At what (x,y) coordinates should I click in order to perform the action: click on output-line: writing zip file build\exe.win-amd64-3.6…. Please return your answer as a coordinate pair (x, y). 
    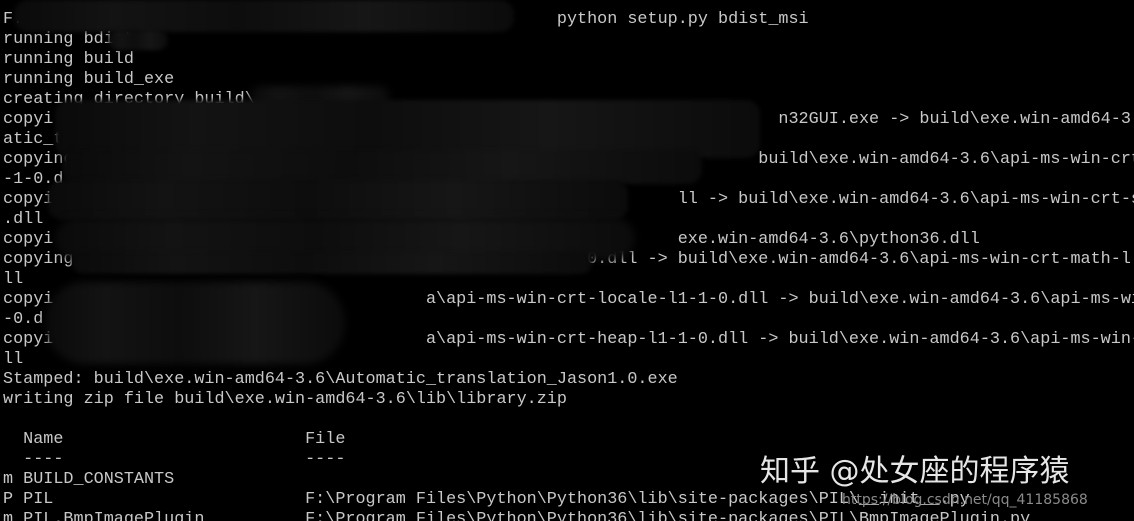
    Looking at the image, I should click on (285, 399).